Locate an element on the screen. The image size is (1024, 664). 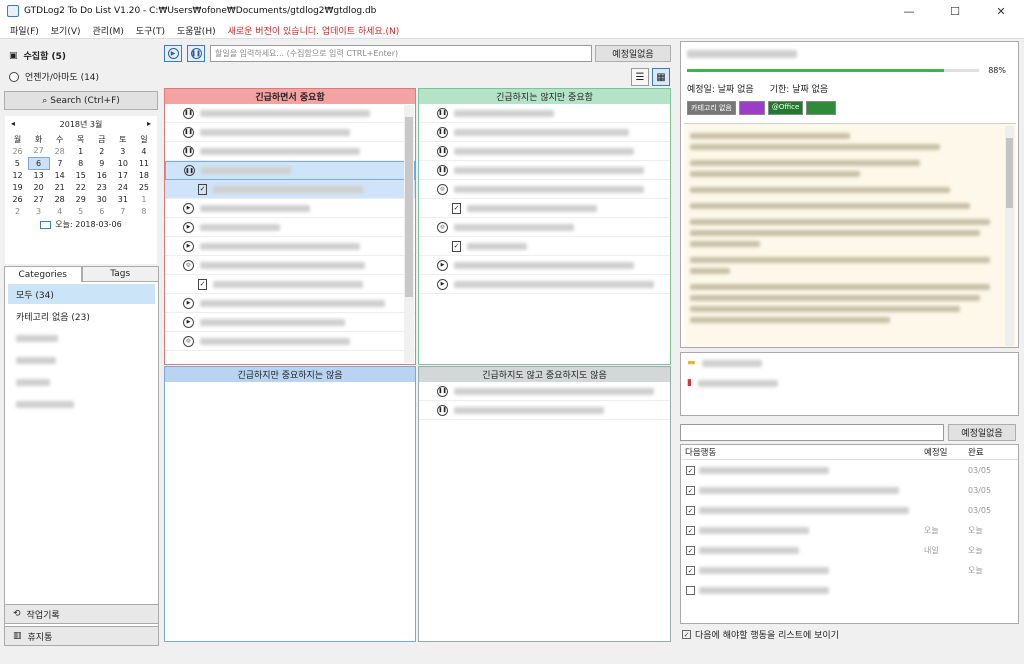
next-schedule-button: 예정일없음 is located at coordinates (982, 432).